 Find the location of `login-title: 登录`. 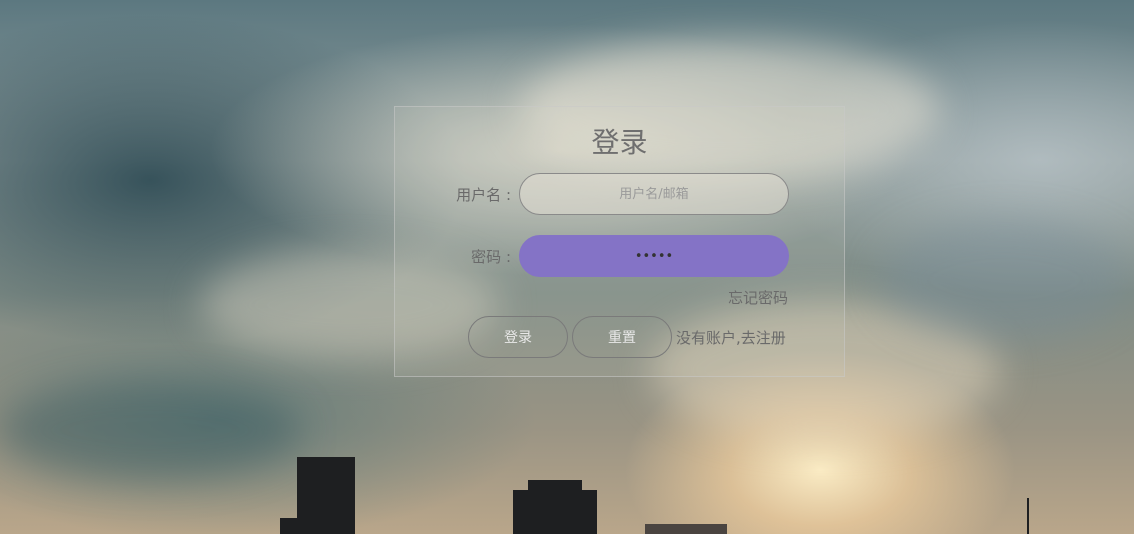

login-title: 登录 is located at coordinates (619, 142).